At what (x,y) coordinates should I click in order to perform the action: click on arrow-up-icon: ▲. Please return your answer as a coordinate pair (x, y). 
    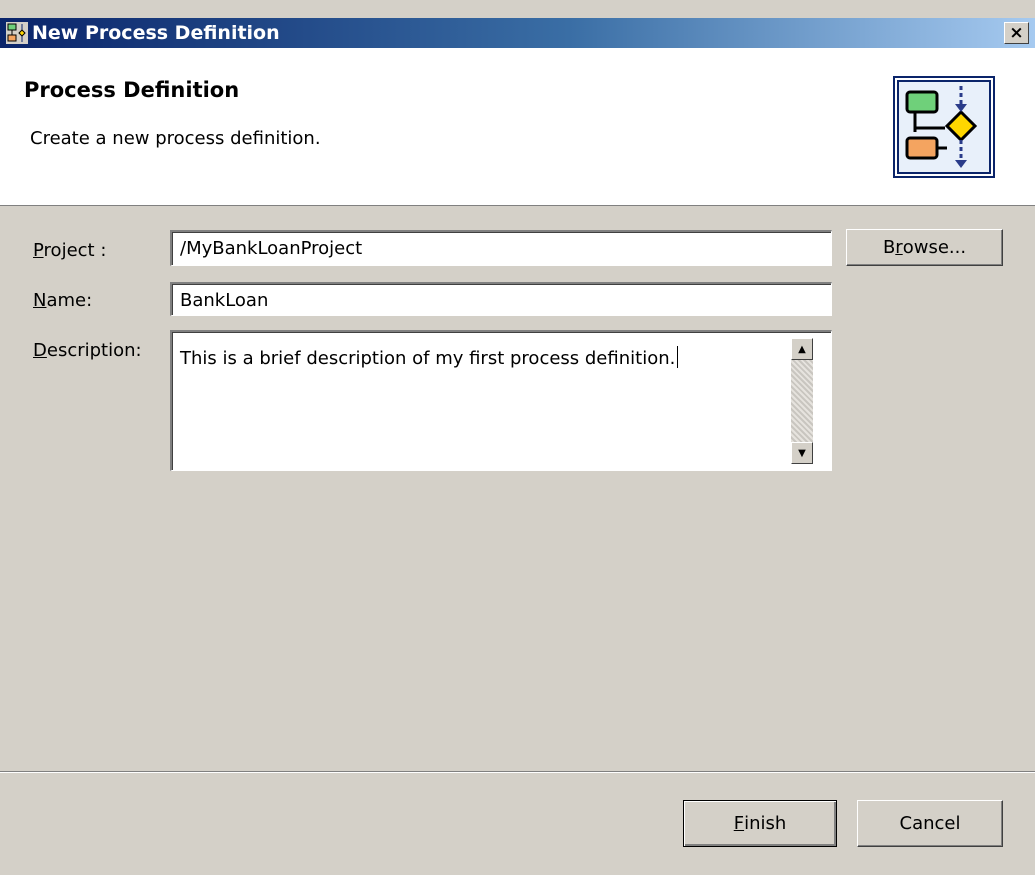
    Looking at the image, I should click on (802, 349).